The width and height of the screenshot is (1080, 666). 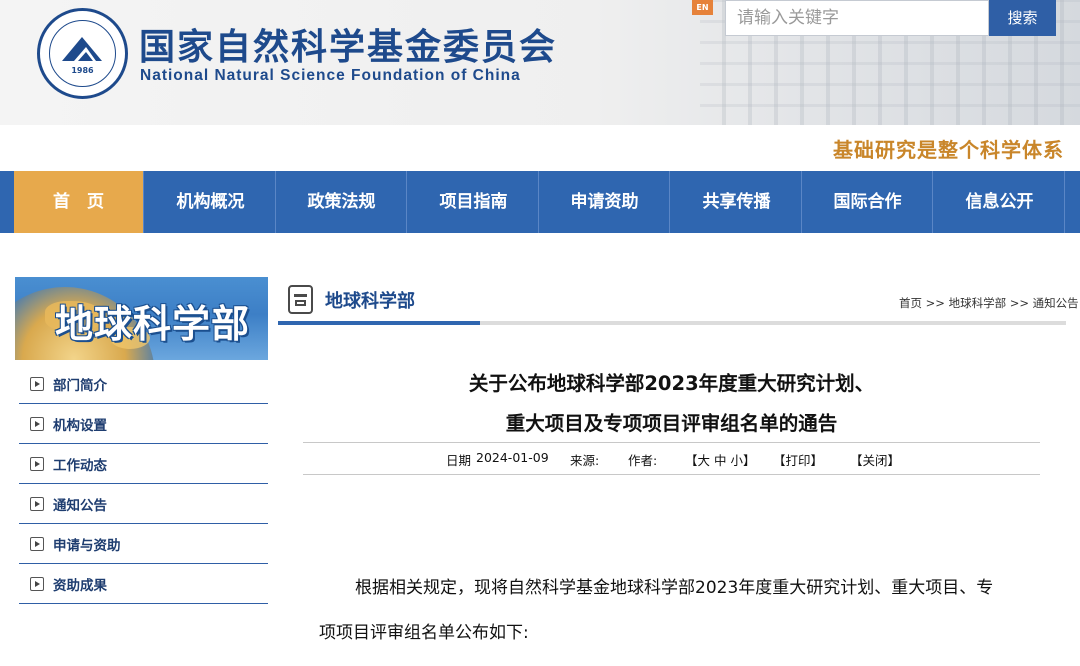 I want to click on nav-item-intl: 国际合作, so click(x=868, y=202).